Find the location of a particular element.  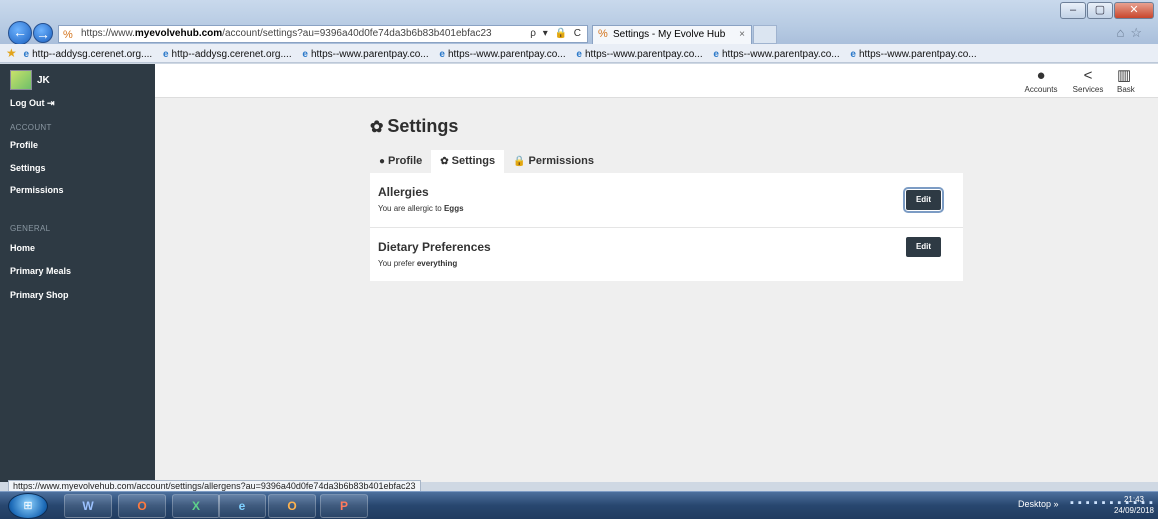

logout-icon: ⇥ is located at coordinates (51, 103).